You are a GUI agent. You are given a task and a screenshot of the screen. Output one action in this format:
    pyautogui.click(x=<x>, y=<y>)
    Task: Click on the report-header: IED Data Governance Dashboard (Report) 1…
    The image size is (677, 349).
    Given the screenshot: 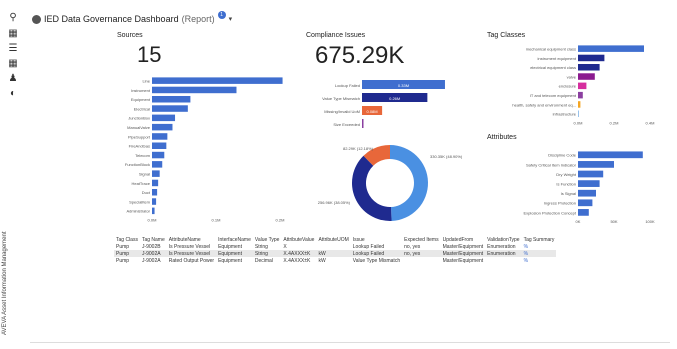 What is the action you would take?
    pyautogui.click(x=132, y=17)
    